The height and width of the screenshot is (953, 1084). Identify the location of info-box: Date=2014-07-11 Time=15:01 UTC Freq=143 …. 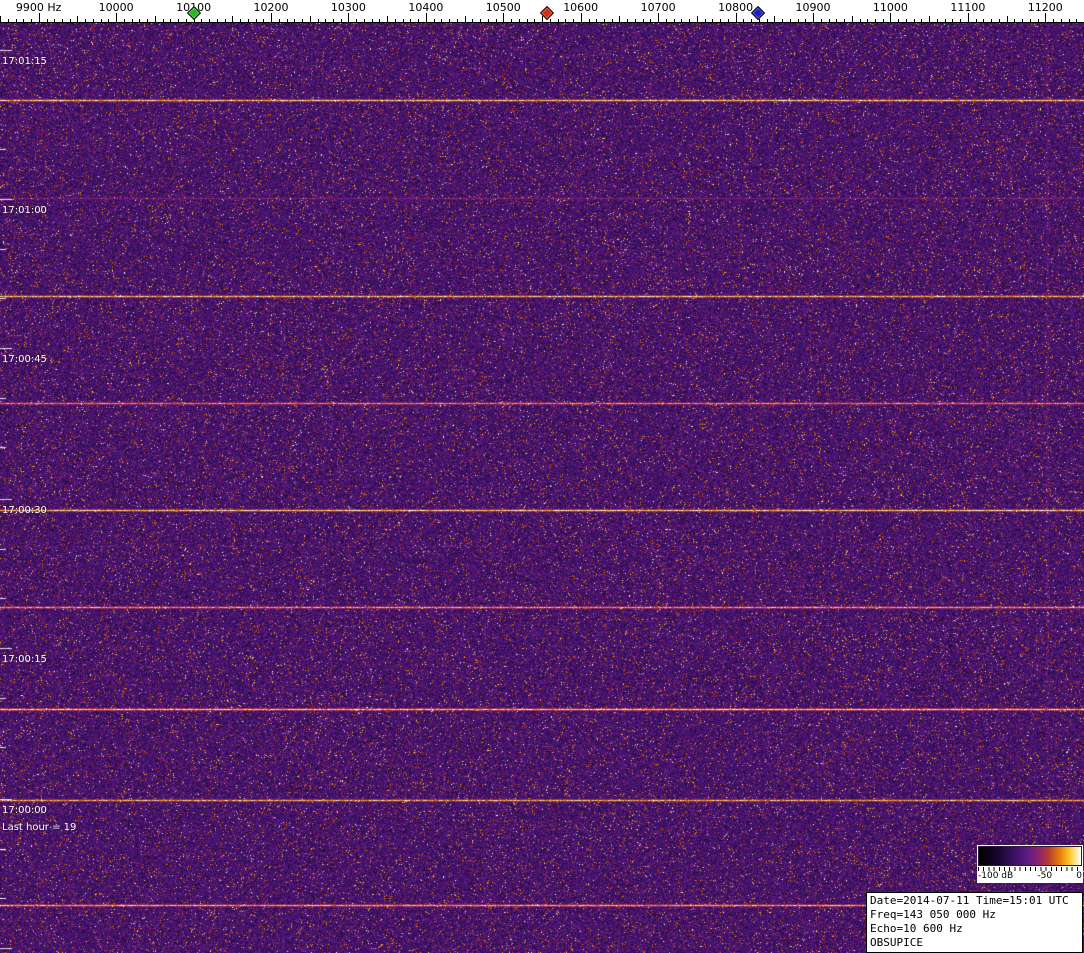
(974, 922).